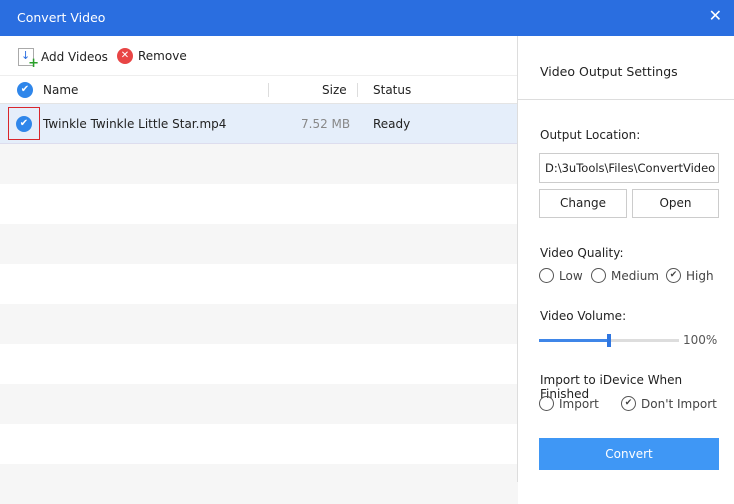  I want to click on title-bar: Convert Video ✕, so click(367, 18).